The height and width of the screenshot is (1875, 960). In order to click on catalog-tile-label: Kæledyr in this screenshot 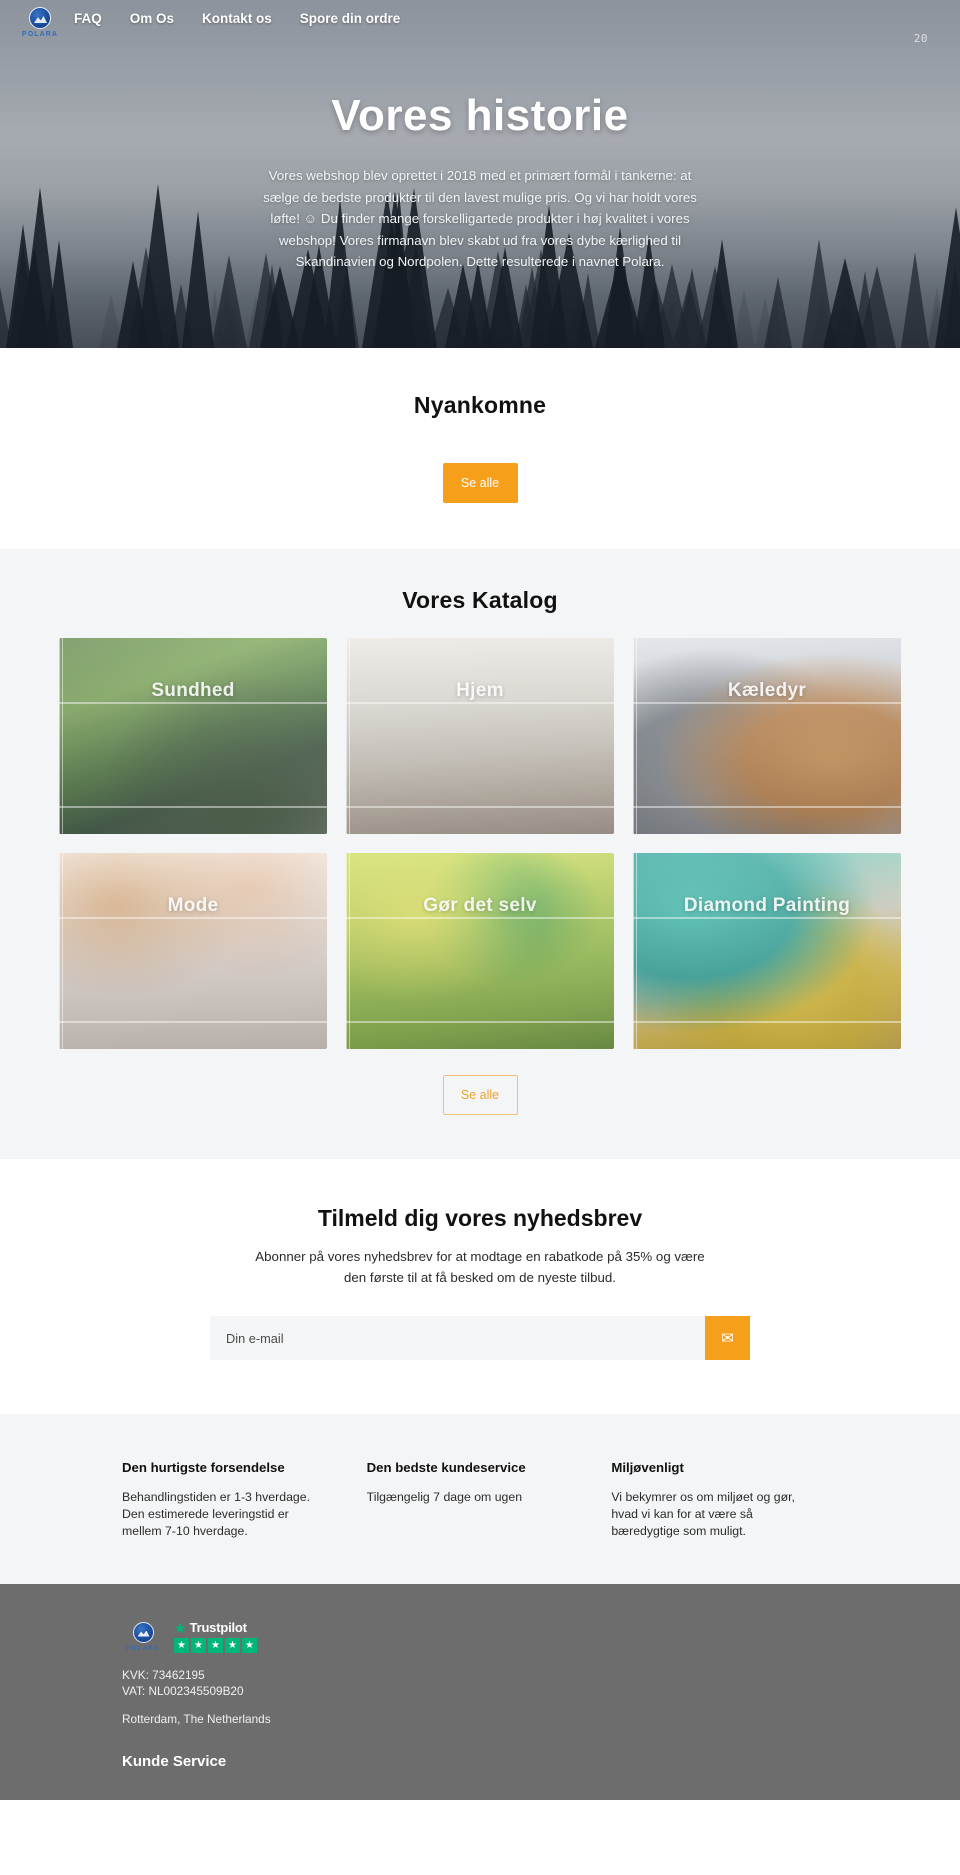, I will do `click(767, 690)`.